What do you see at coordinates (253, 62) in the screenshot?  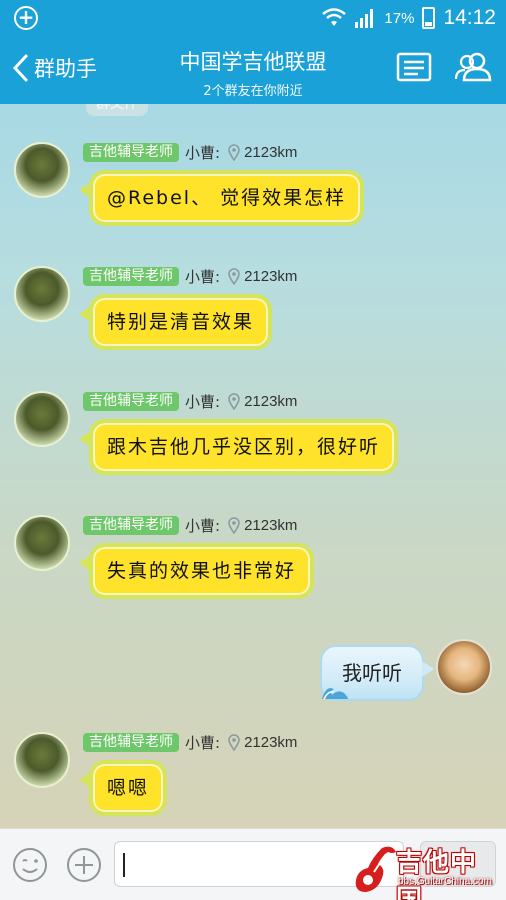 I see `group-title: 中国学吉他联盟` at bounding box center [253, 62].